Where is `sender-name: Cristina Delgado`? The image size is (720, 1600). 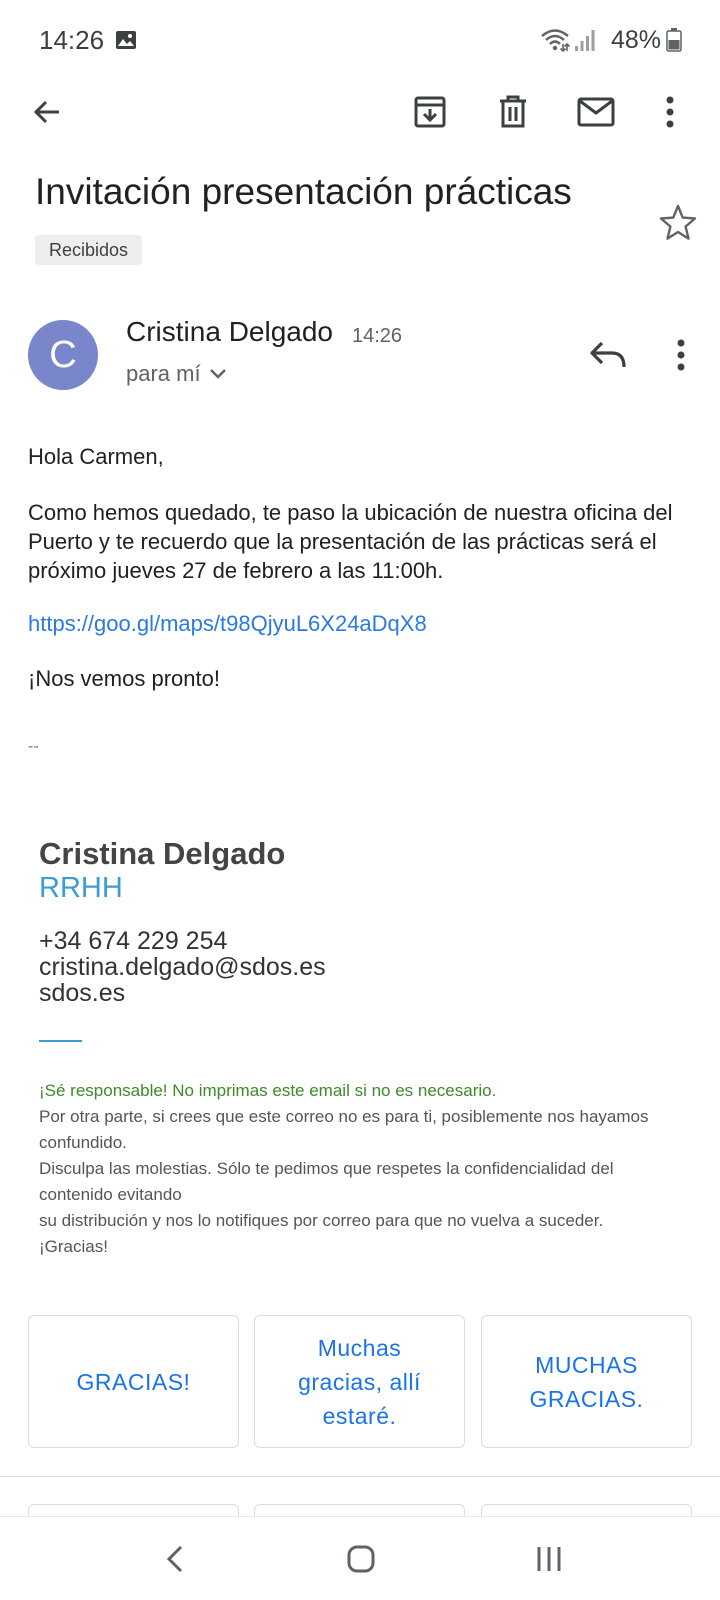
sender-name: Cristina Delgado is located at coordinates (229, 331).